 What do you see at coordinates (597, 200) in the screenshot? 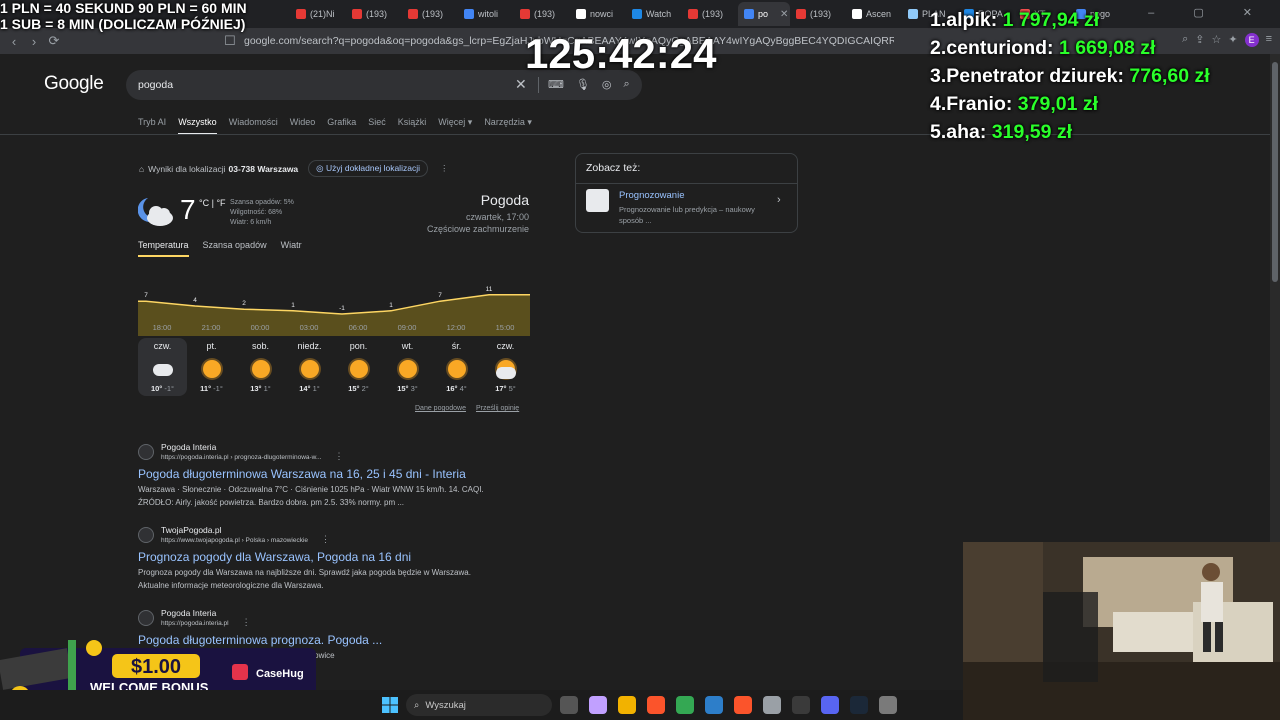
I see `forecast-thumbnail` at bounding box center [597, 200].